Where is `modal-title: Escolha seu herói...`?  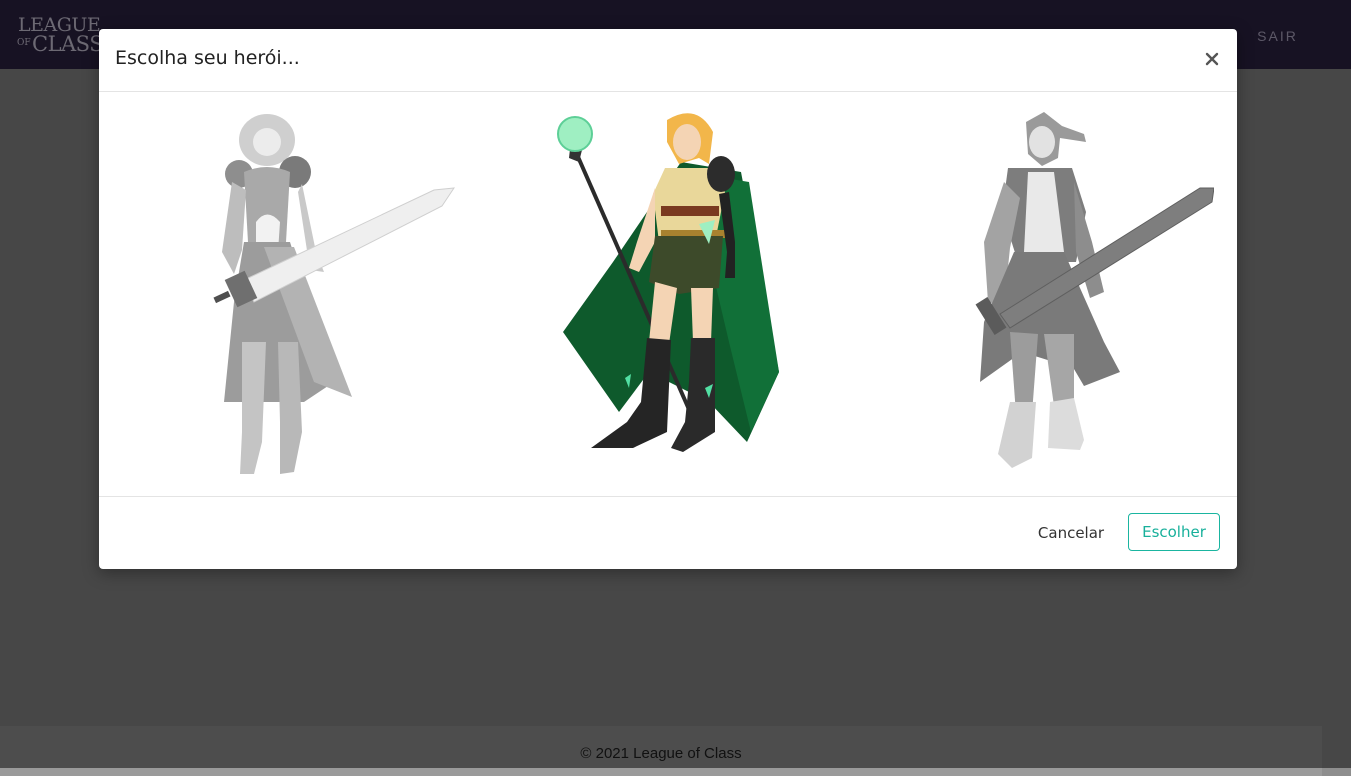
modal-title: Escolha seu herói... is located at coordinates (207, 58).